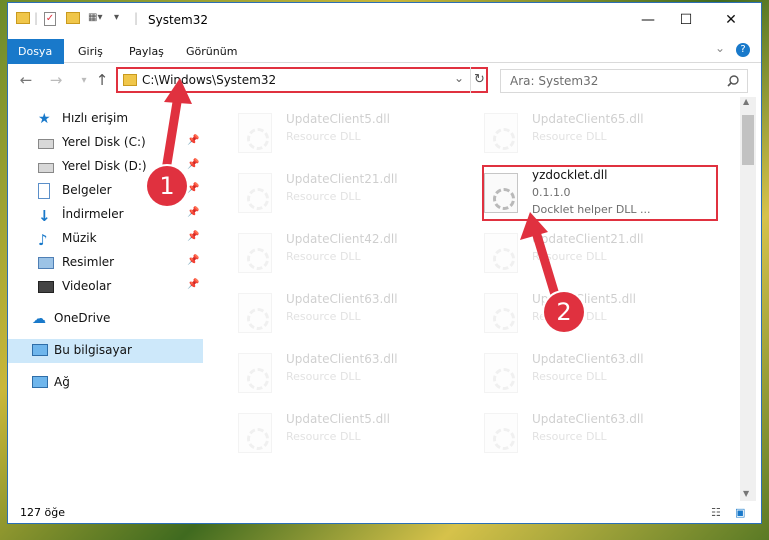 This screenshot has width=769, height=540. What do you see at coordinates (564, 312) in the screenshot?
I see `step-marker-2: 2` at bounding box center [564, 312].